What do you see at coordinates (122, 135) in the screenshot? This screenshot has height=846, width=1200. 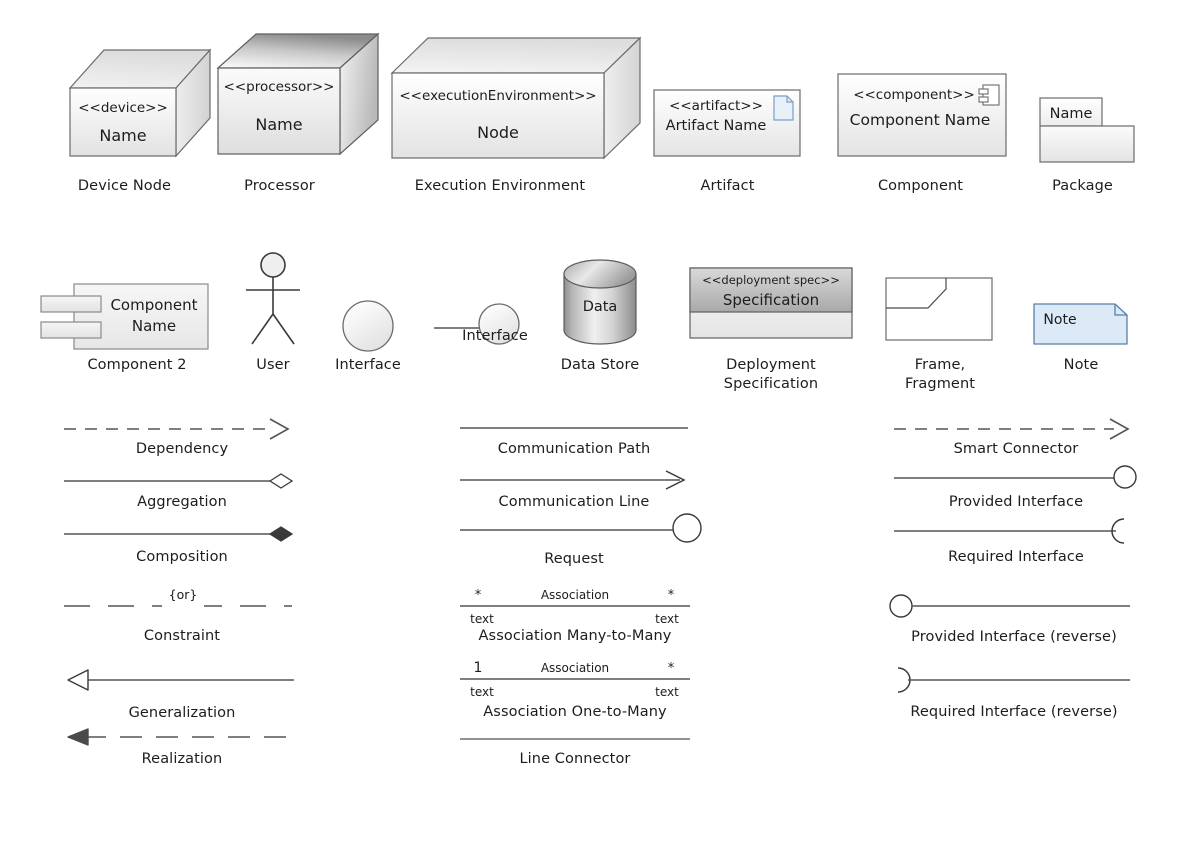 I see `device-node-name: Name` at bounding box center [122, 135].